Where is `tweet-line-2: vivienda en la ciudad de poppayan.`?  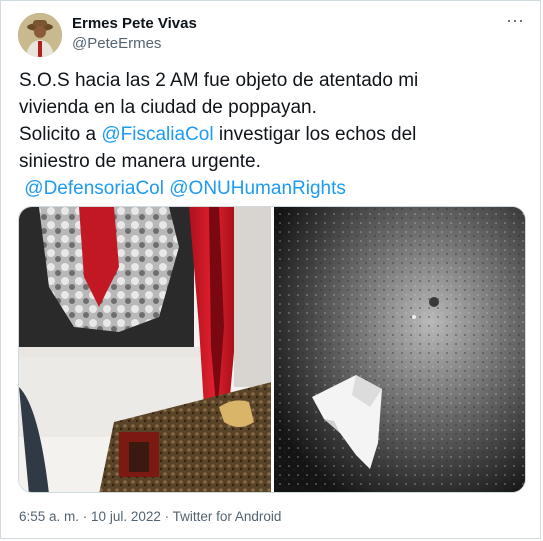
tweet-line-2: vivienda en la ciudad de poppayan. is located at coordinates (168, 107).